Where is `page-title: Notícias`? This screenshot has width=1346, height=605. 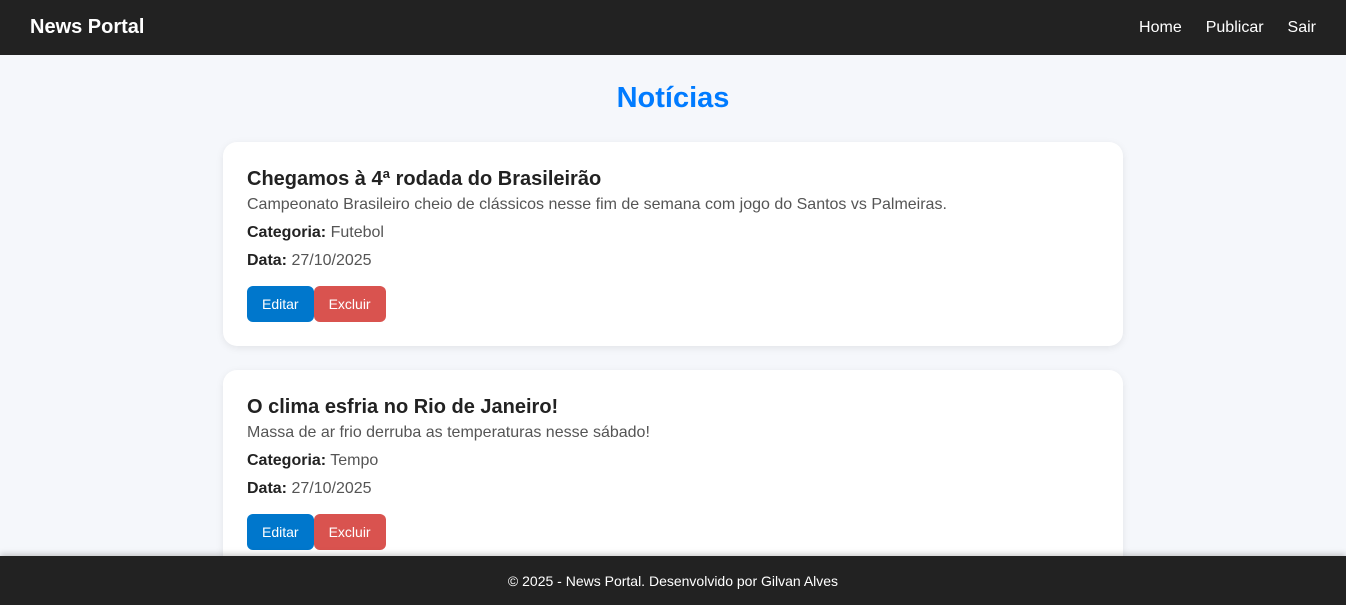
page-title: Notícias is located at coordinates (673, 98).